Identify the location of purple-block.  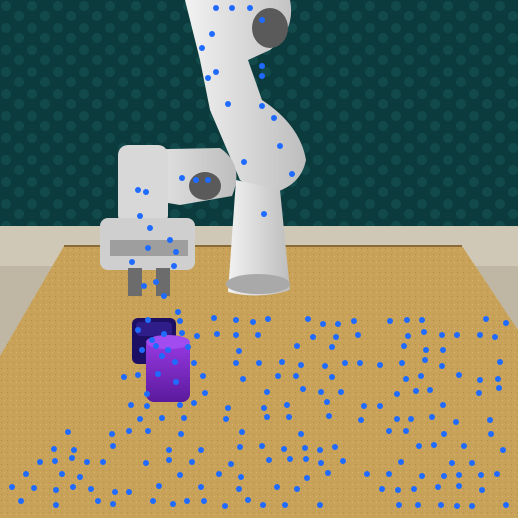
(168, 368).